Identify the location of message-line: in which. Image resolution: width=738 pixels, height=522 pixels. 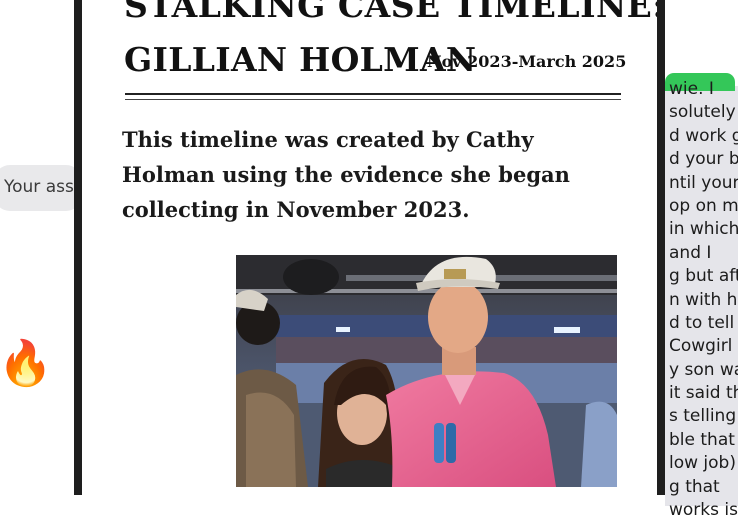
(703, 229).